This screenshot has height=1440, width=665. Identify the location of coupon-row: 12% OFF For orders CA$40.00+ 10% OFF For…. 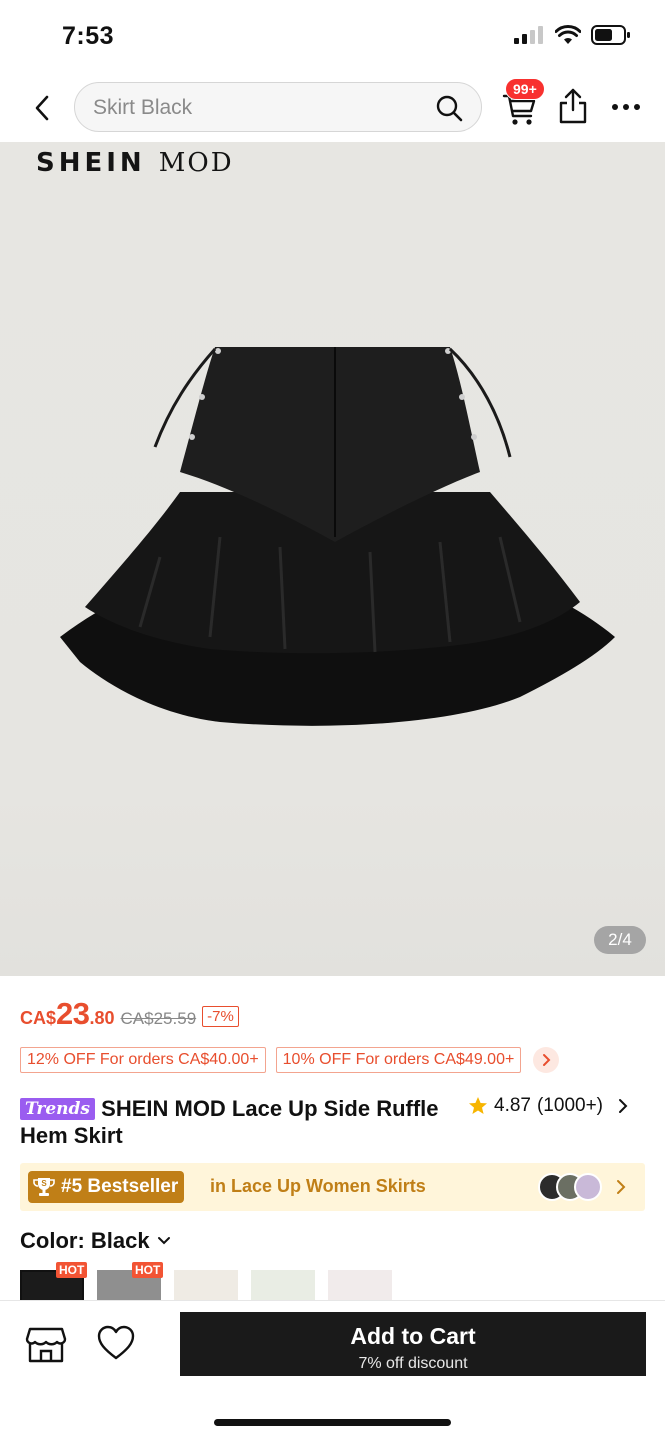
(290, 1060).